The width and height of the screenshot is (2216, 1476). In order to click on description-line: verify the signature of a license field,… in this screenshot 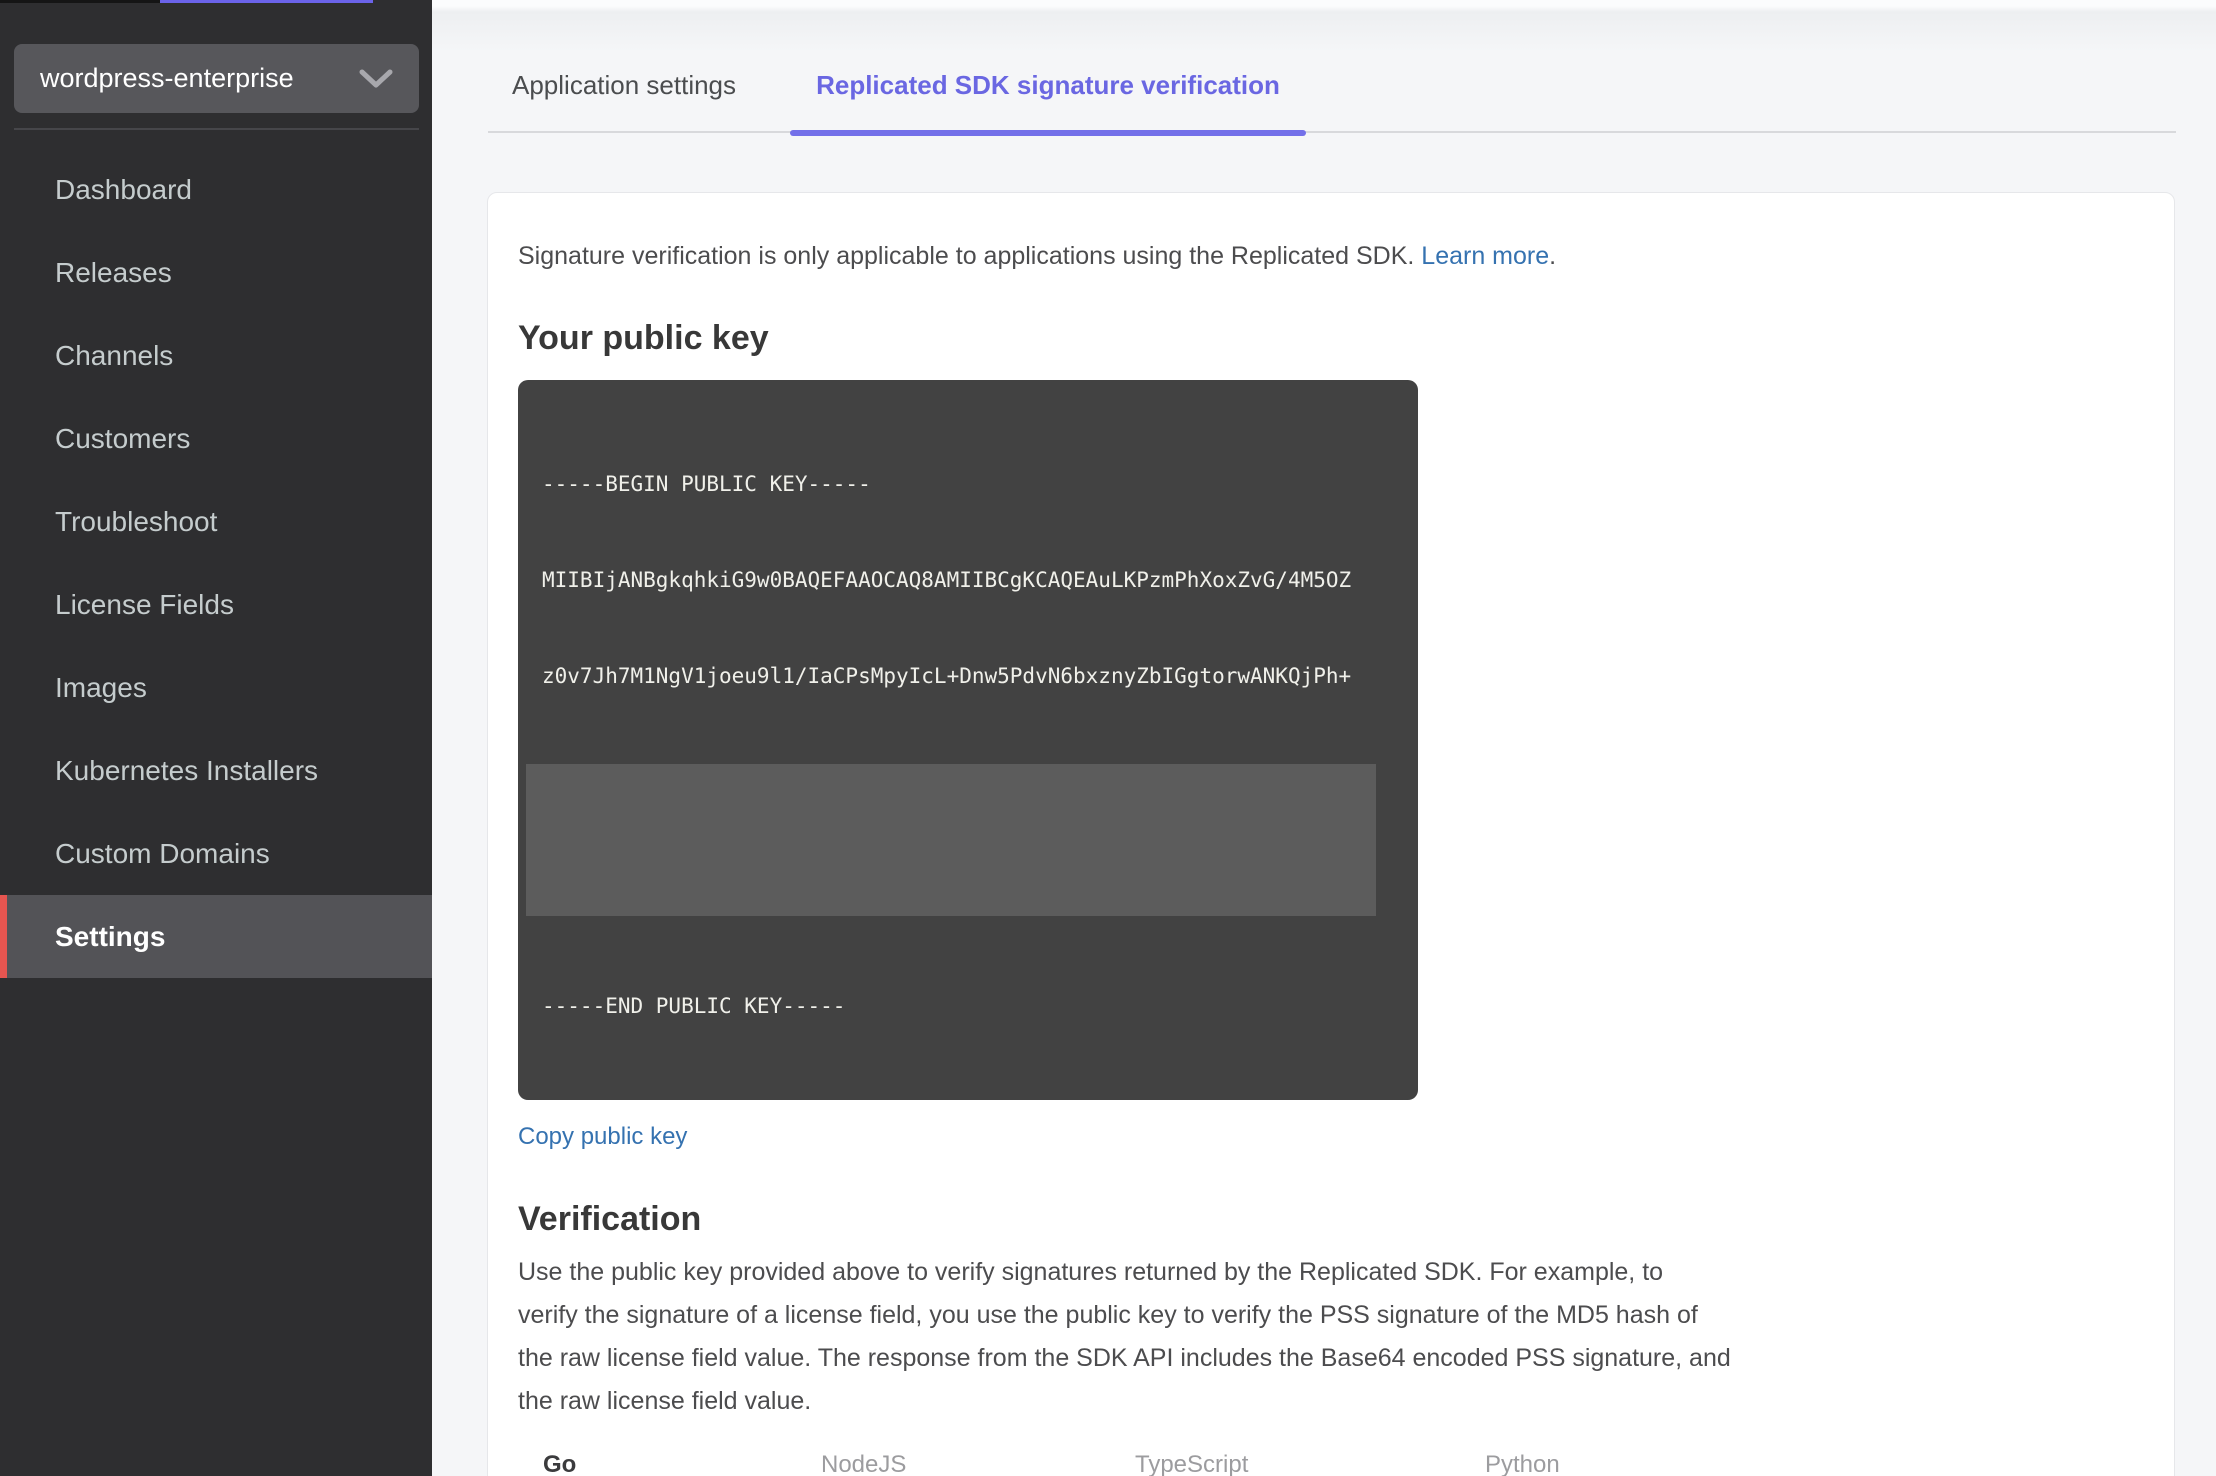, I will do `click(1108, 1315)`.